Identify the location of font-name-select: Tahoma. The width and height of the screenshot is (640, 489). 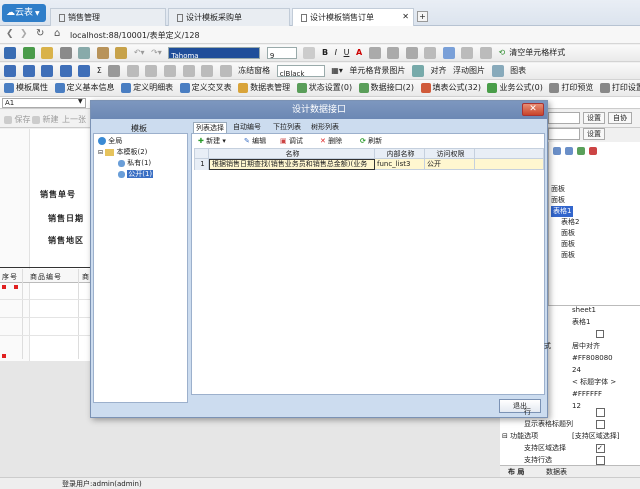
(214, 53).